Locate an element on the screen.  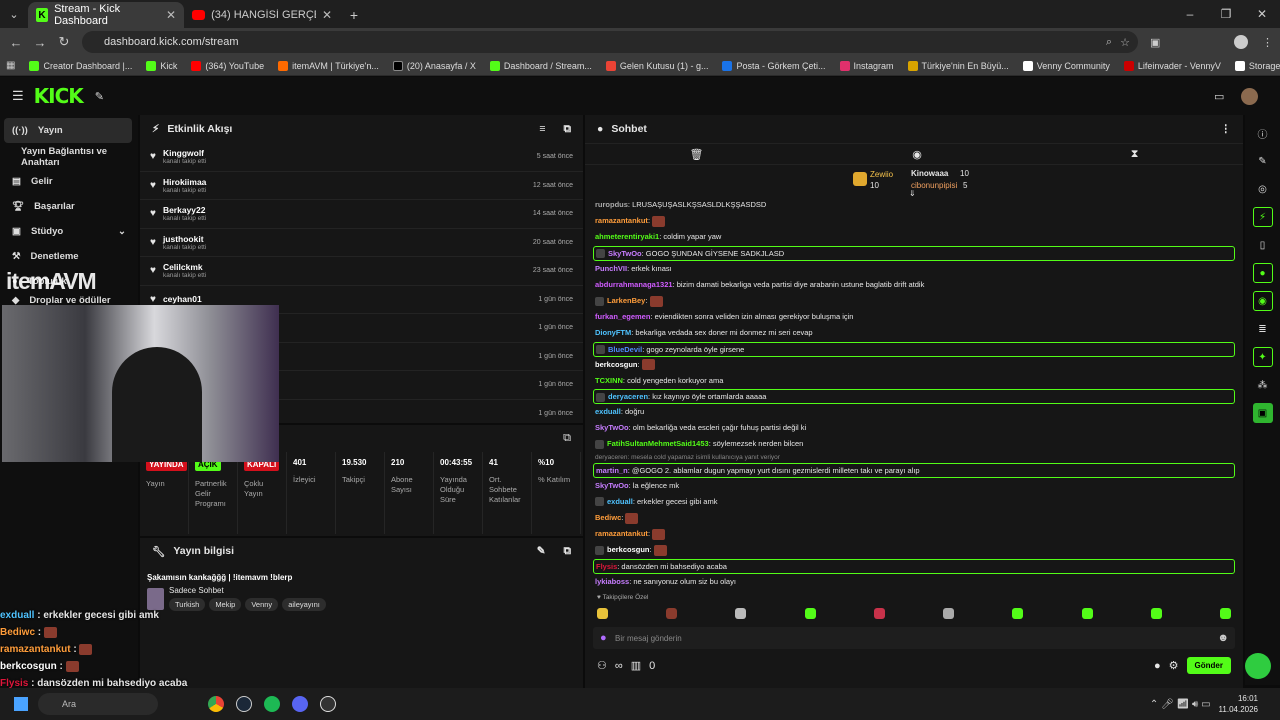
chat-username: Bediwc is located at coordinates (608, 517).